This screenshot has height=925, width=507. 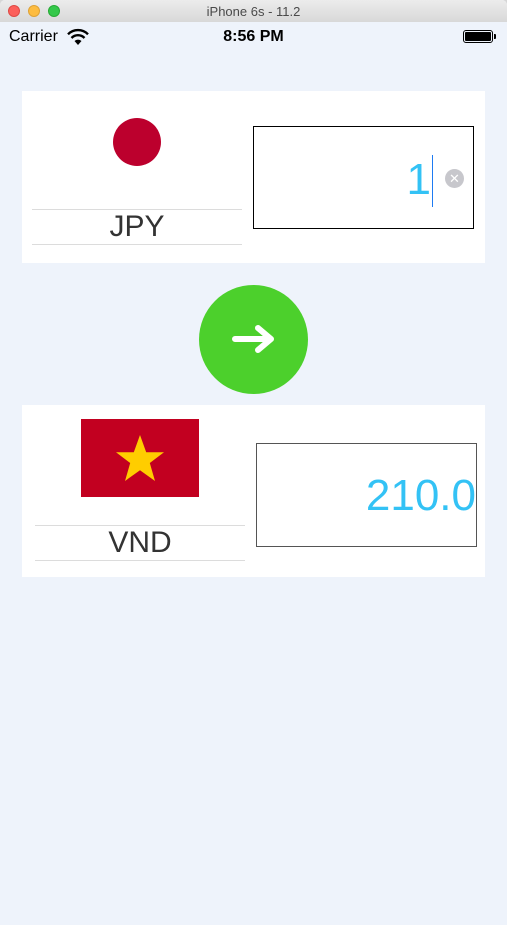 I want to click on vietnam-flag-icon, so click(x=140, y=458).